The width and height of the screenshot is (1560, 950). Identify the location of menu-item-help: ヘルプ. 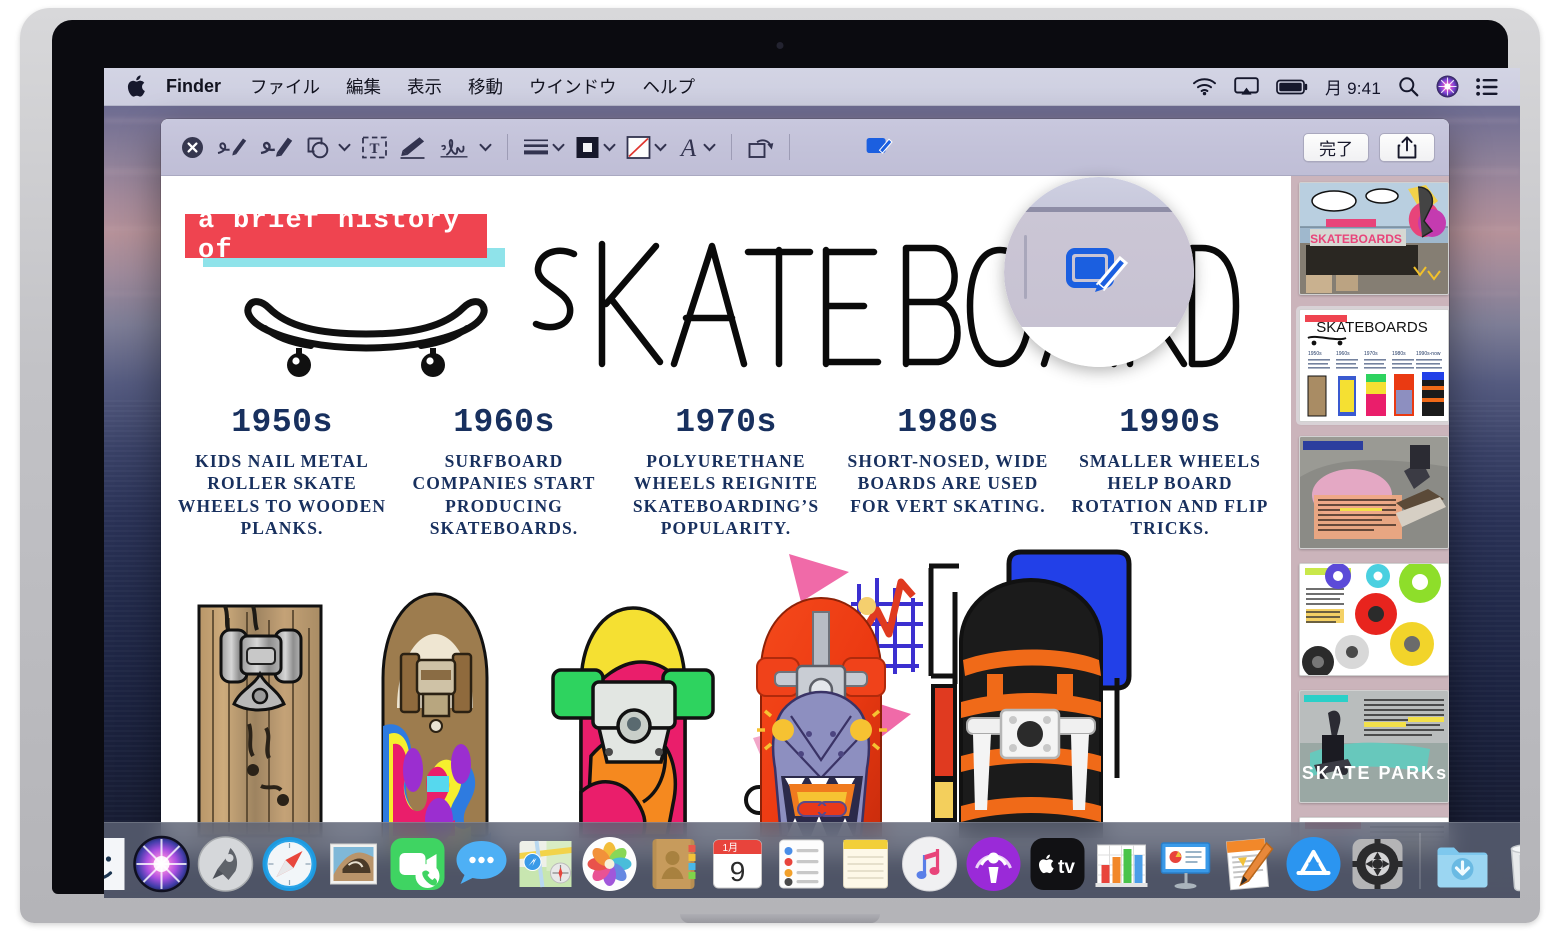
(669, 86).